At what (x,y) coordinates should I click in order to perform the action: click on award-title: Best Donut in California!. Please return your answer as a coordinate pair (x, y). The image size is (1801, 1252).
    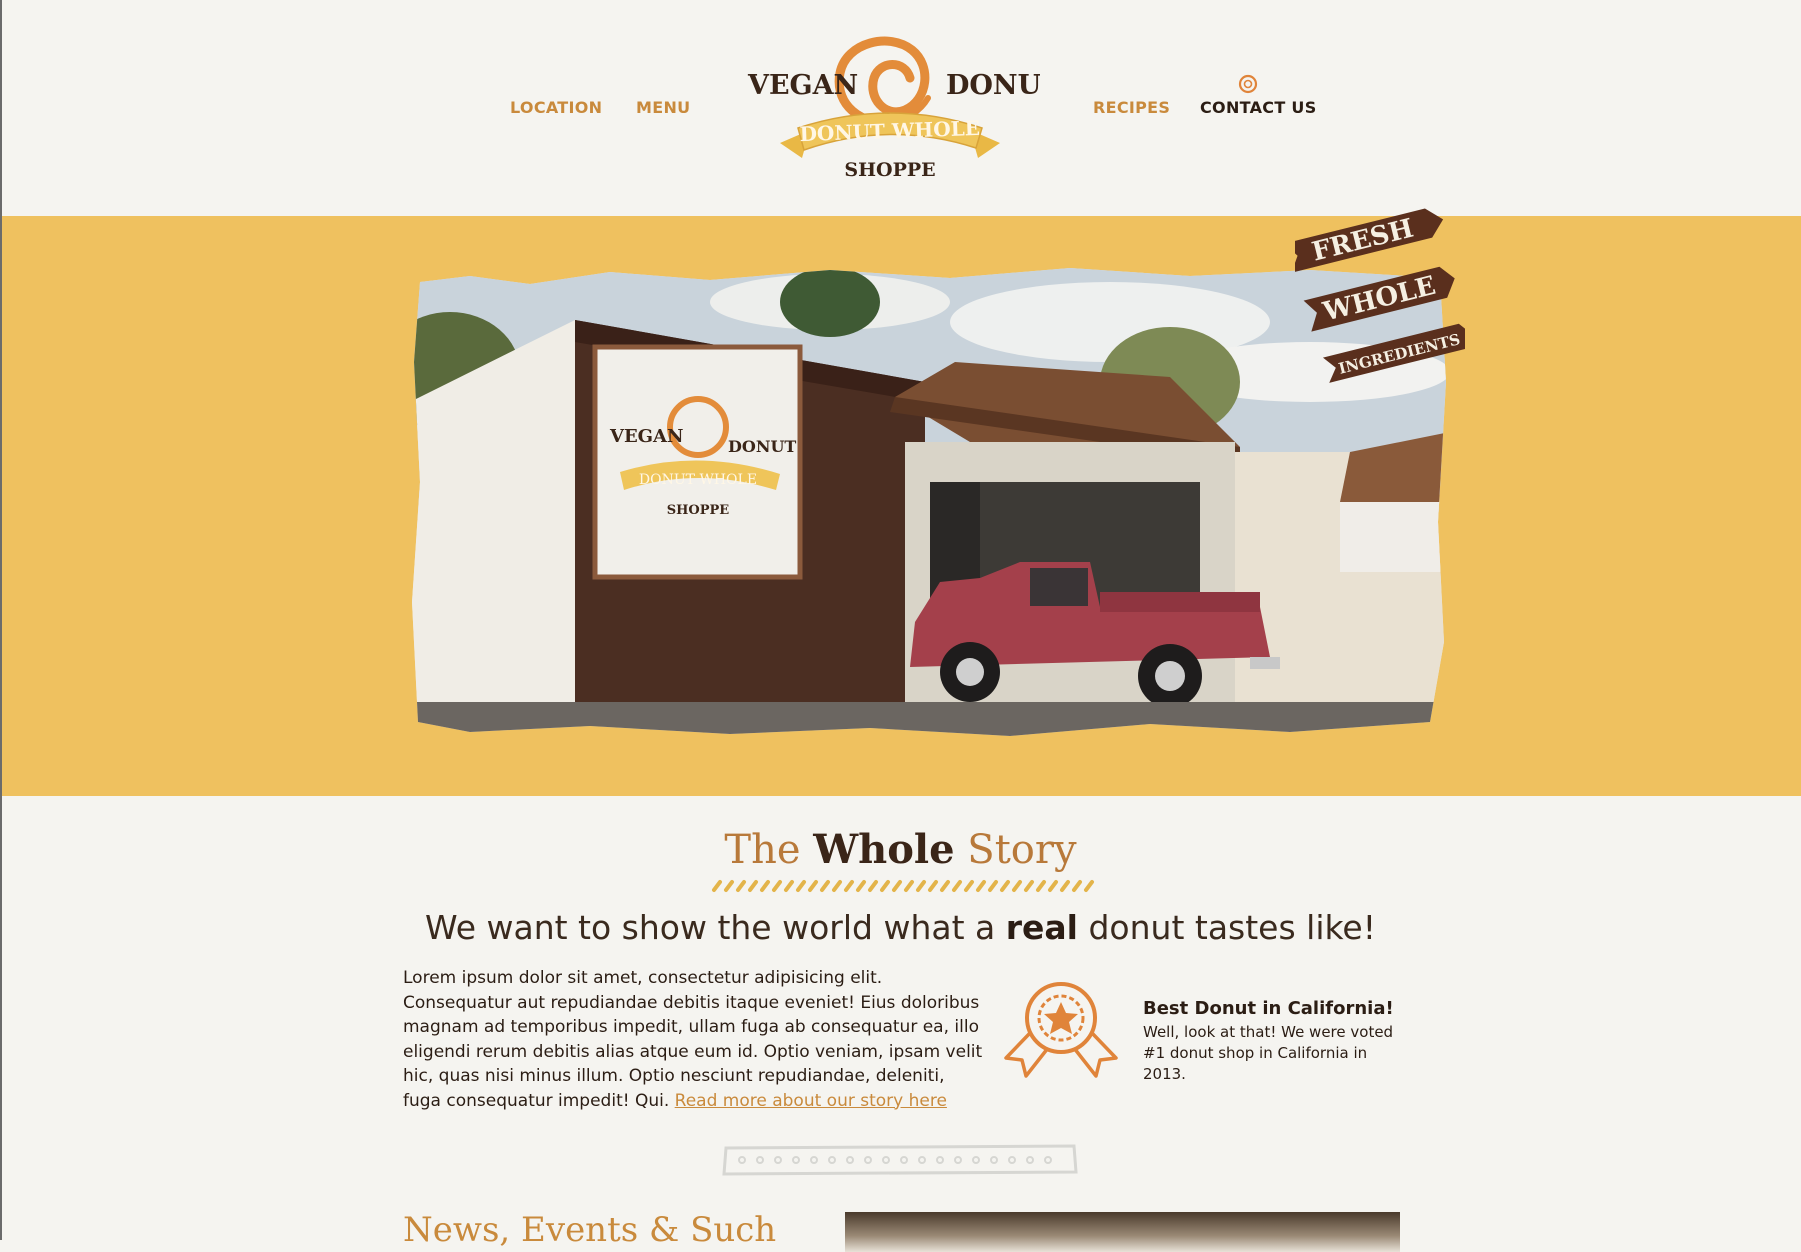
    Looking at the image, I should click on (1268, 1008).